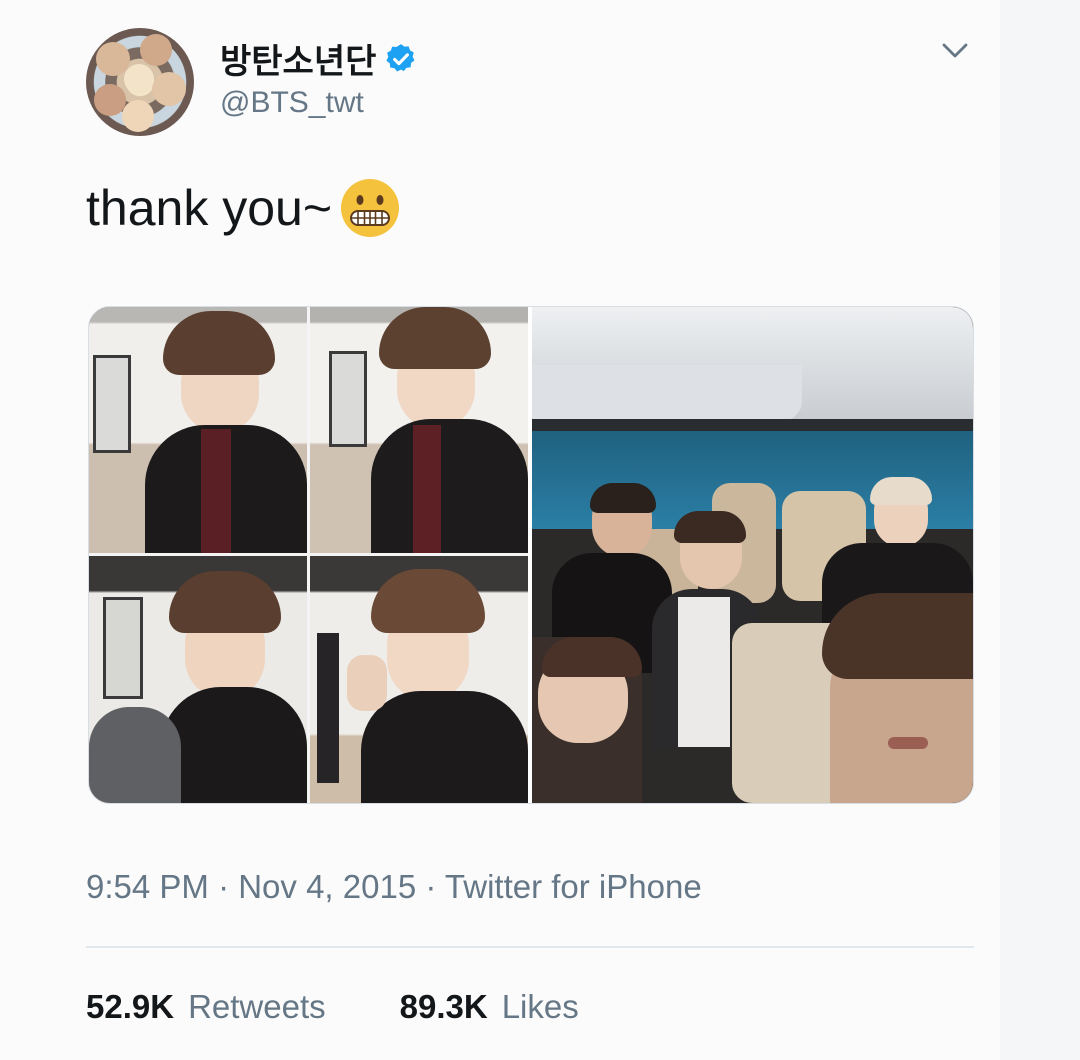 The image size is (1080, 1060). Describe the element at coordinates (332, 1007) in the screenshot. I see `tweet-stats: 52.9K Retweets 89.3K Likes` at that location.